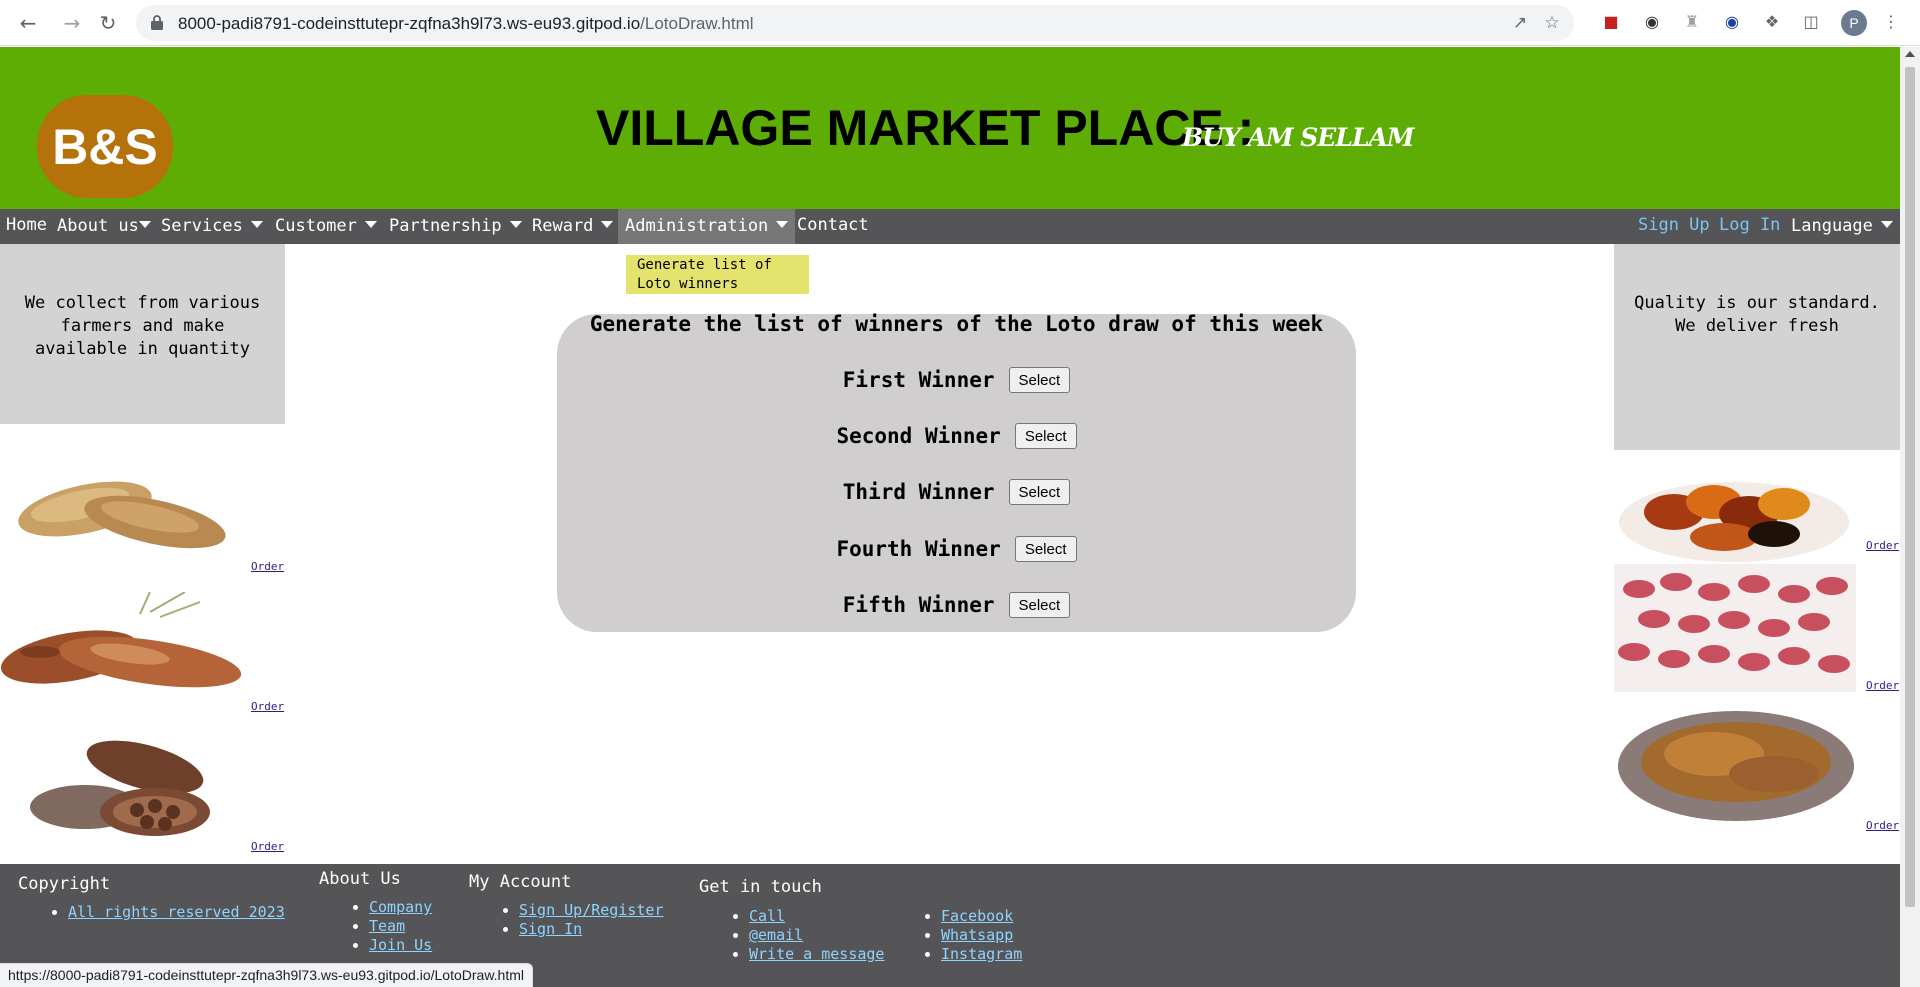 This screenshot has height=987, width=1920. What do you see at coordinates (1910, 487) in the screenshot?
I see `scroll-thumb` at bounding box center [1910, 487].